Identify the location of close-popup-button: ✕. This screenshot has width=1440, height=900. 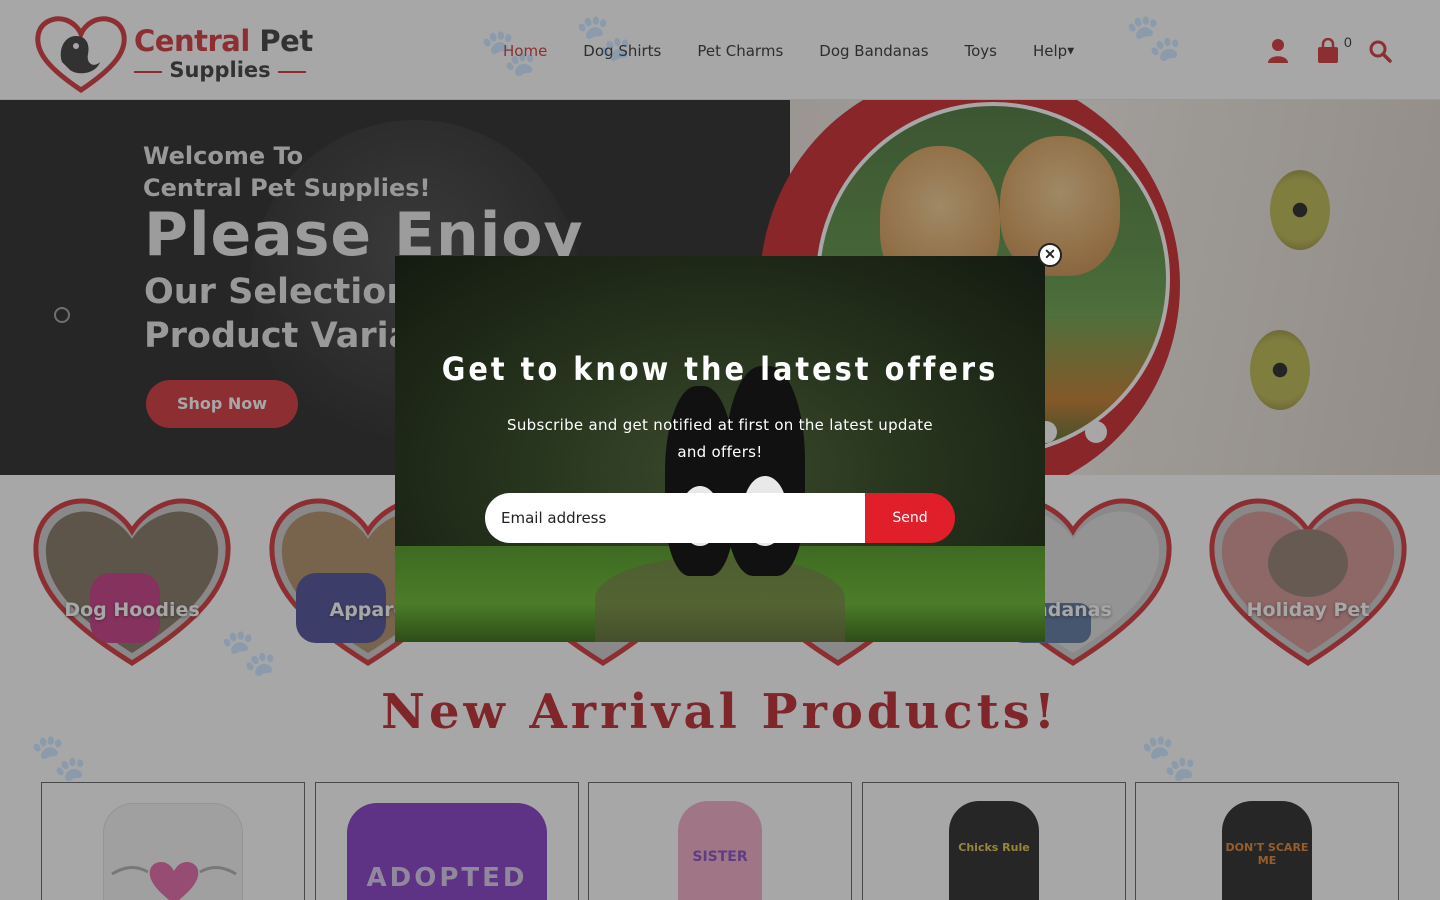
(1050, 255).